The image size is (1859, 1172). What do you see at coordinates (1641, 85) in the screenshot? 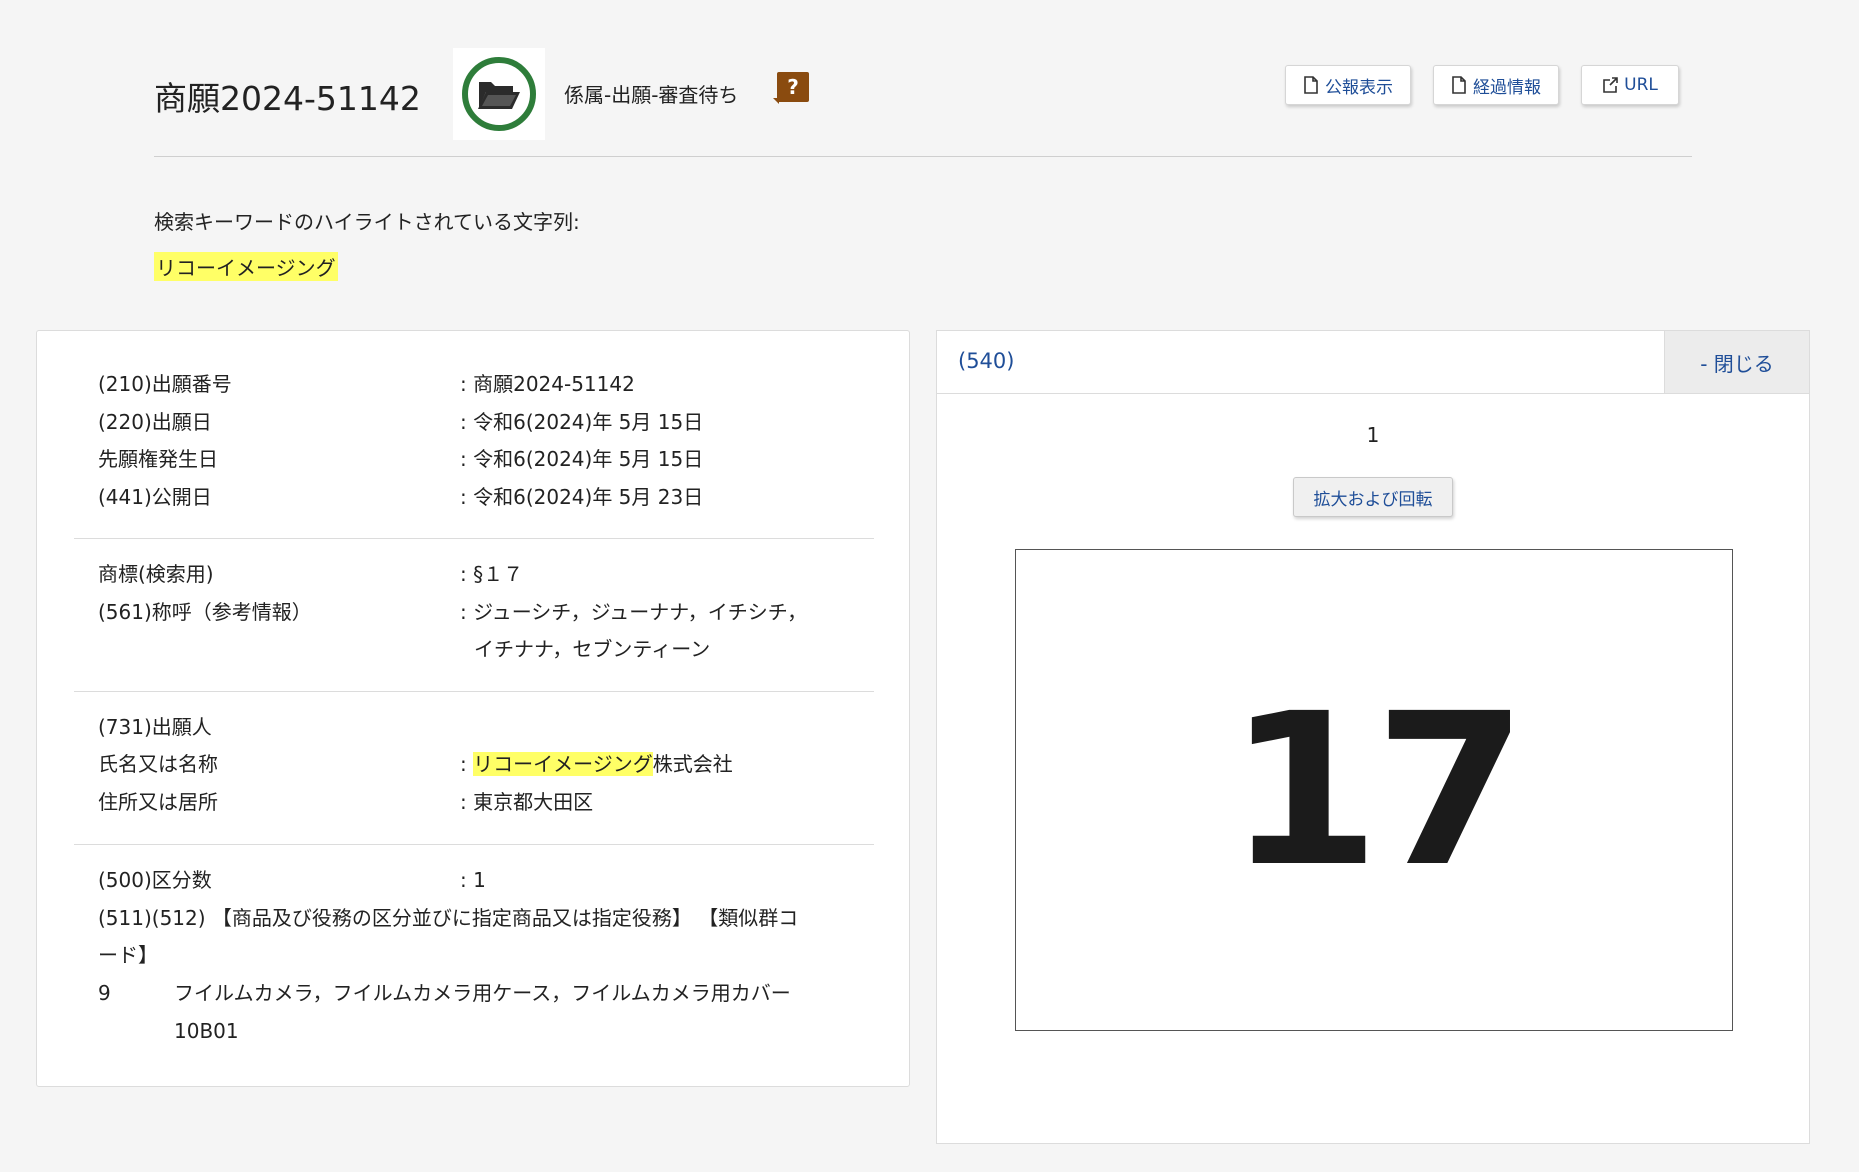
I see `url-button-label: URL` at bounding box center [1641, 85].